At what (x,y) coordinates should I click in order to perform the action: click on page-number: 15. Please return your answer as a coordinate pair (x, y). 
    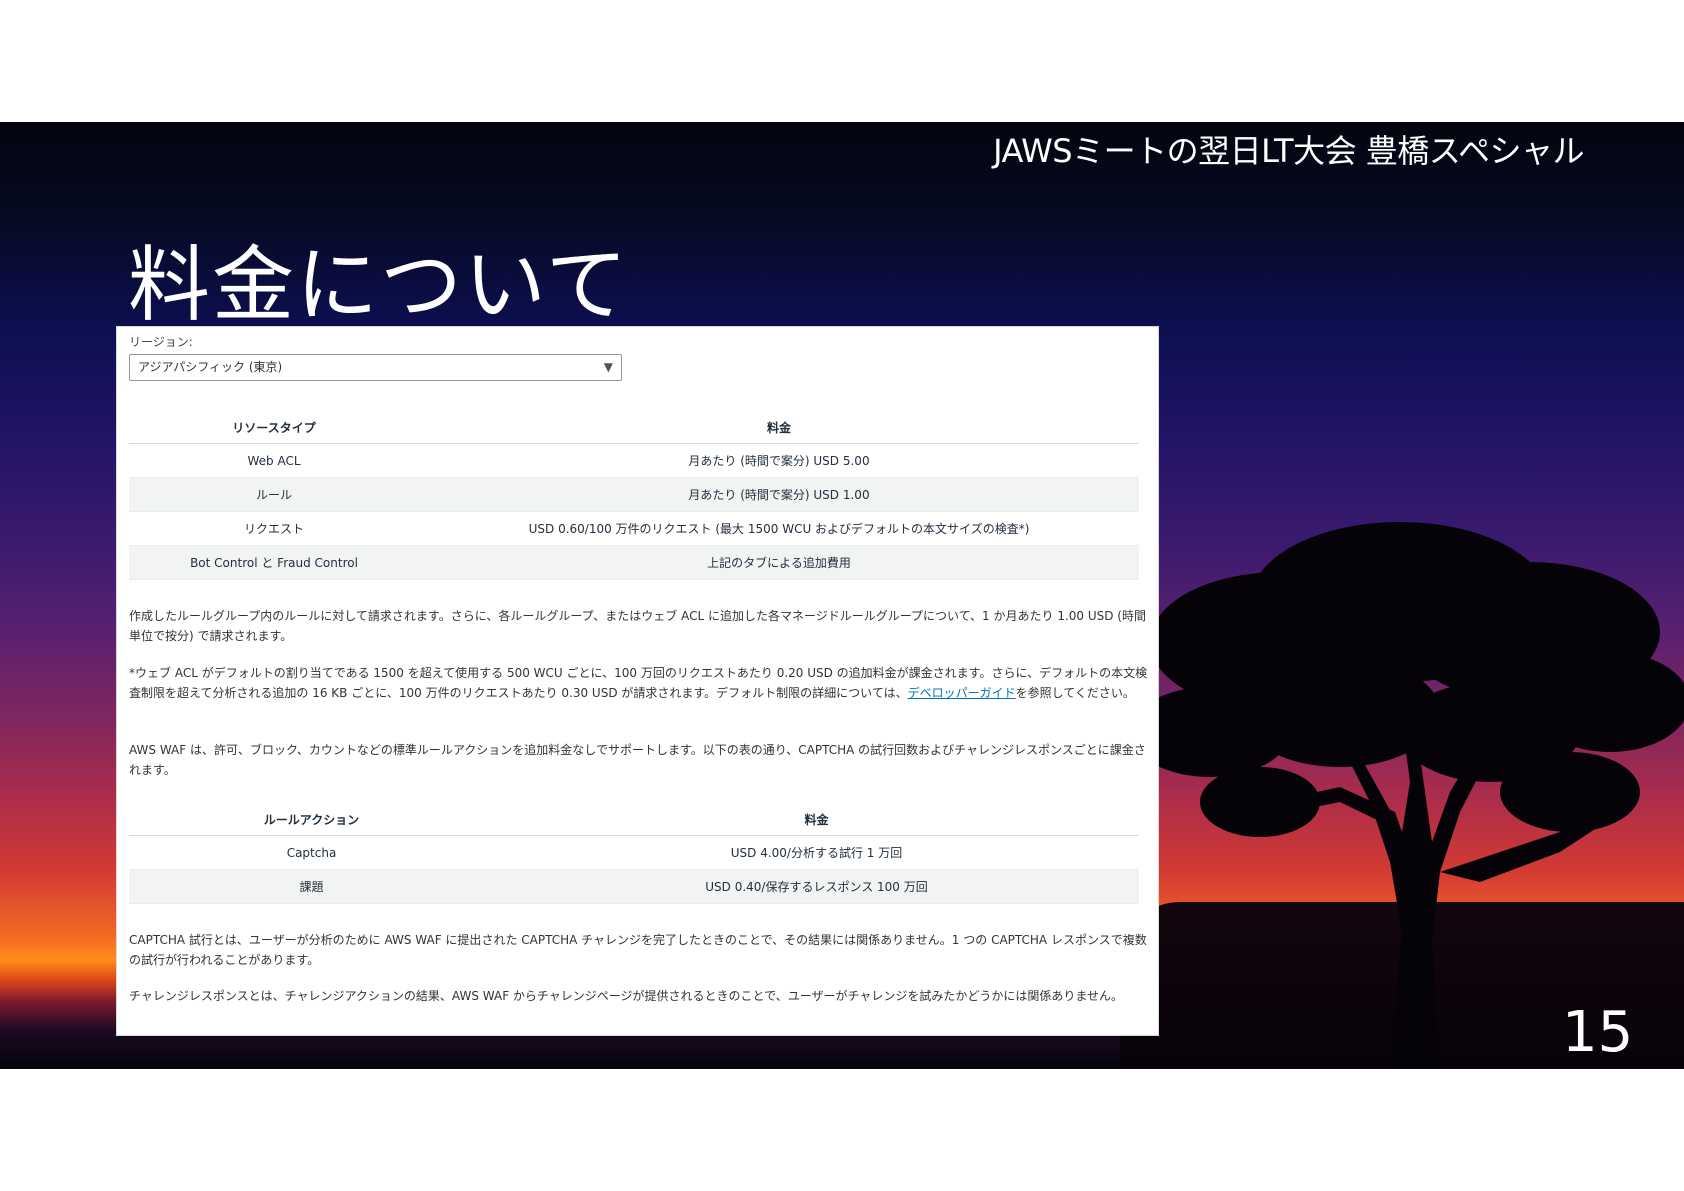
    Looking at the image, I should click on (1598, 1032).